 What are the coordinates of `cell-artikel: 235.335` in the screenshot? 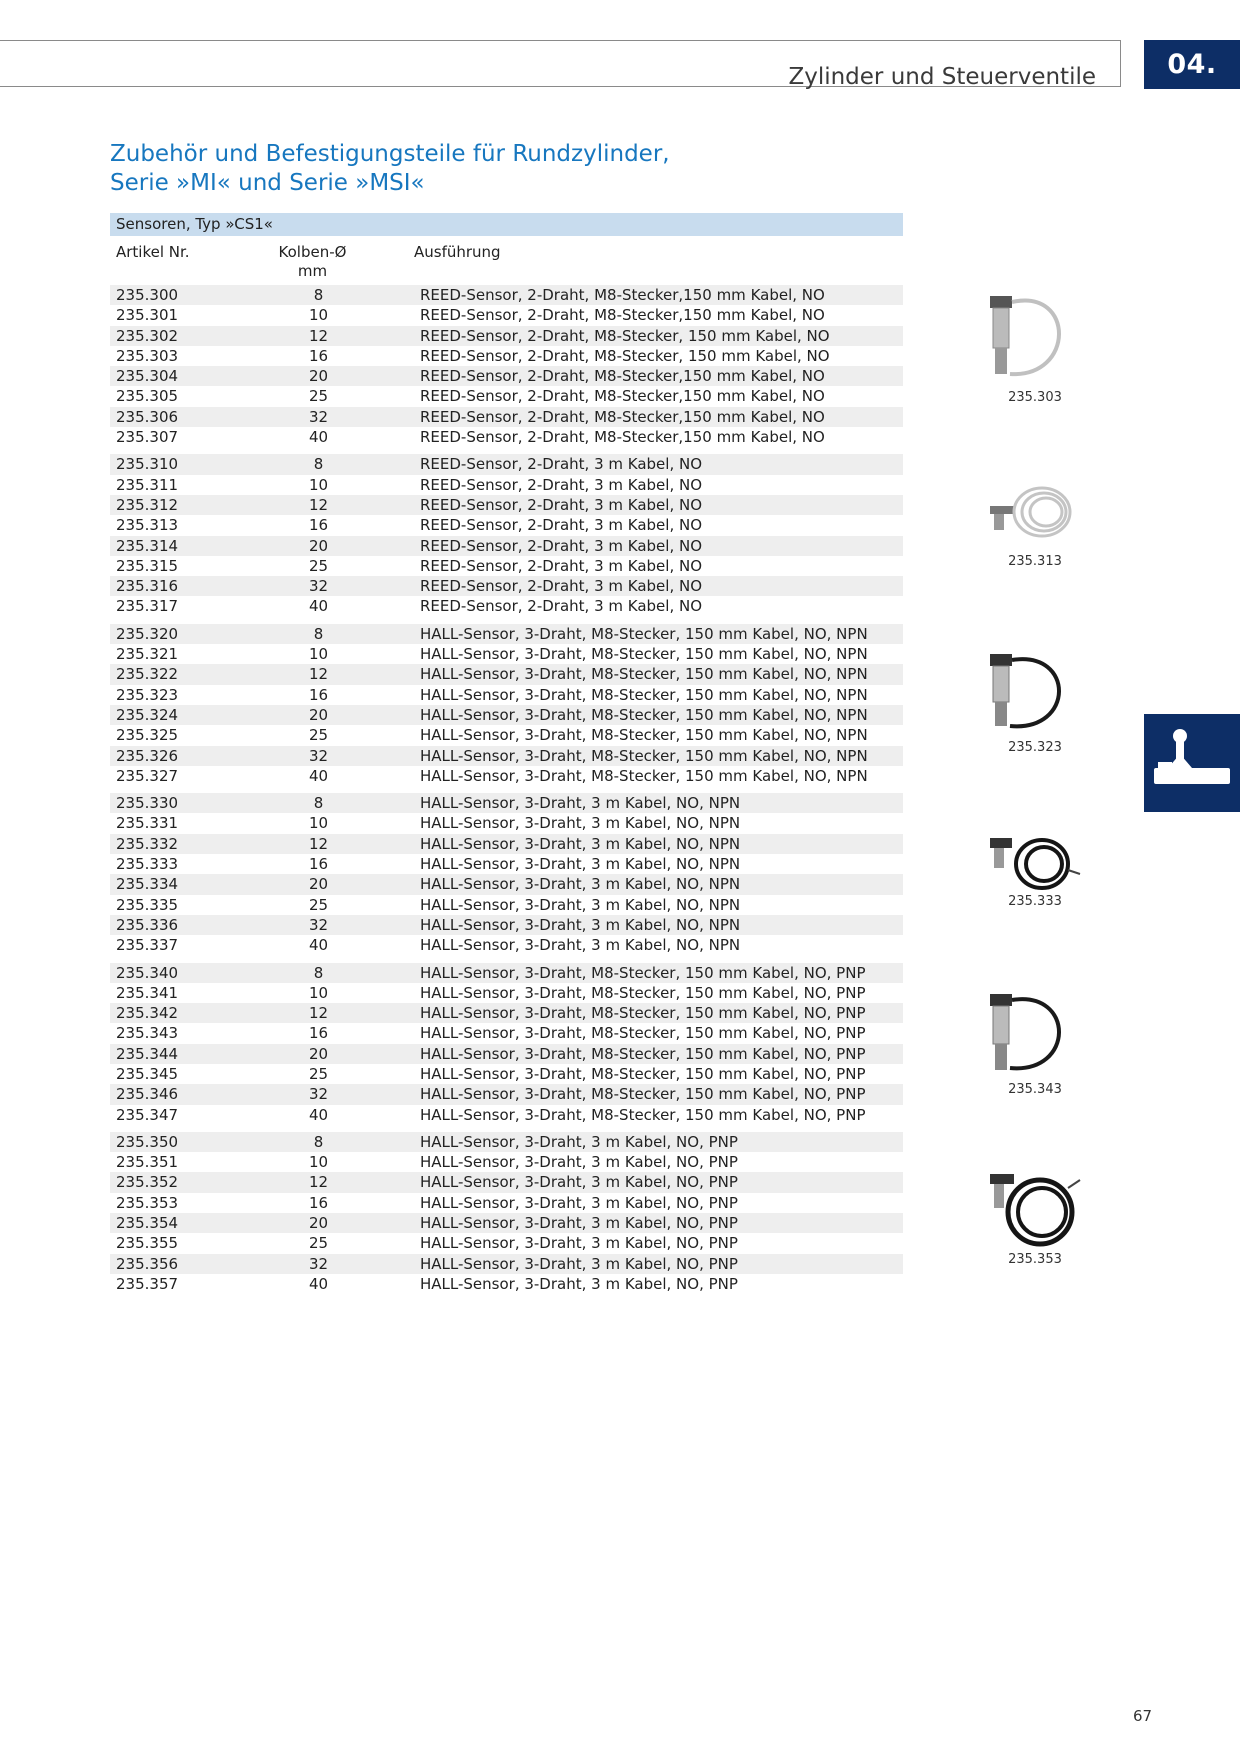 It's located at (147, 904).